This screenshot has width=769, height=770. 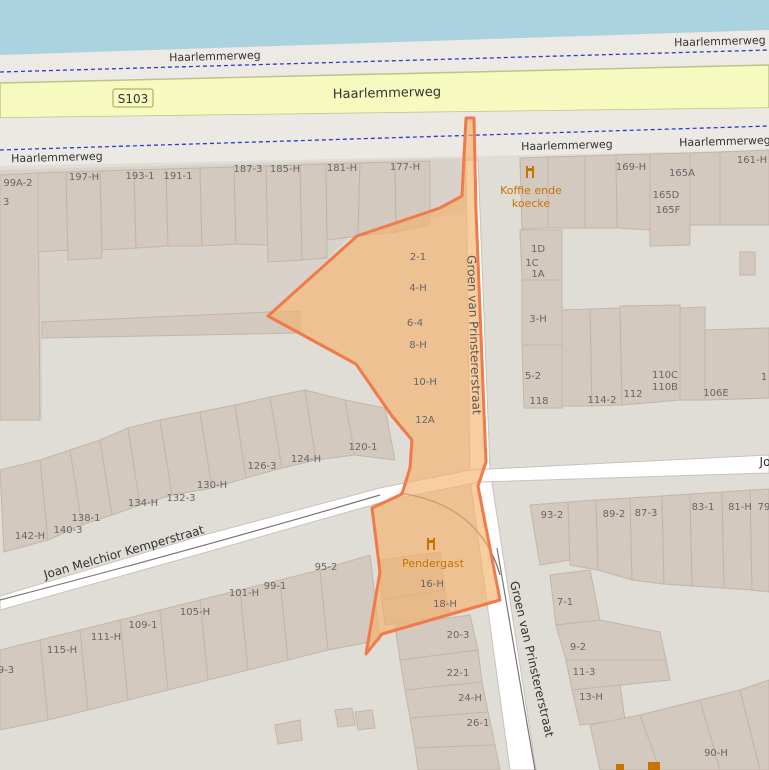 What do you see at coordinates (601, 400) in the screenshot?
I see `house-number: 114-2` at bounding box center [601, 400].